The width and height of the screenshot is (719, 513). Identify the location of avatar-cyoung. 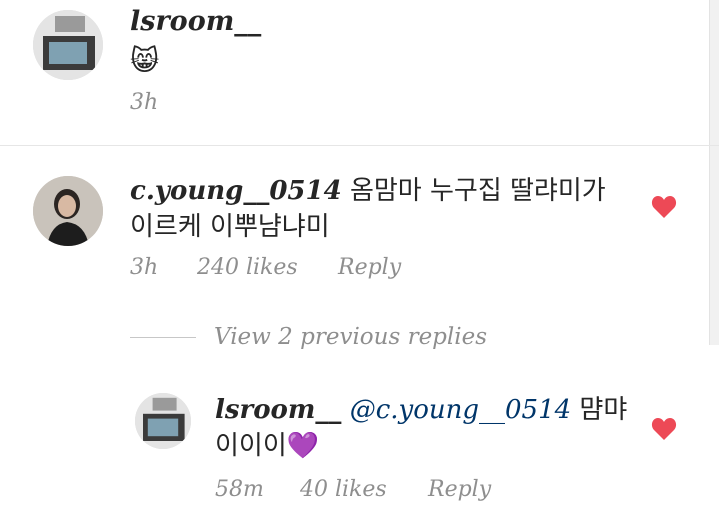
(68, 211).